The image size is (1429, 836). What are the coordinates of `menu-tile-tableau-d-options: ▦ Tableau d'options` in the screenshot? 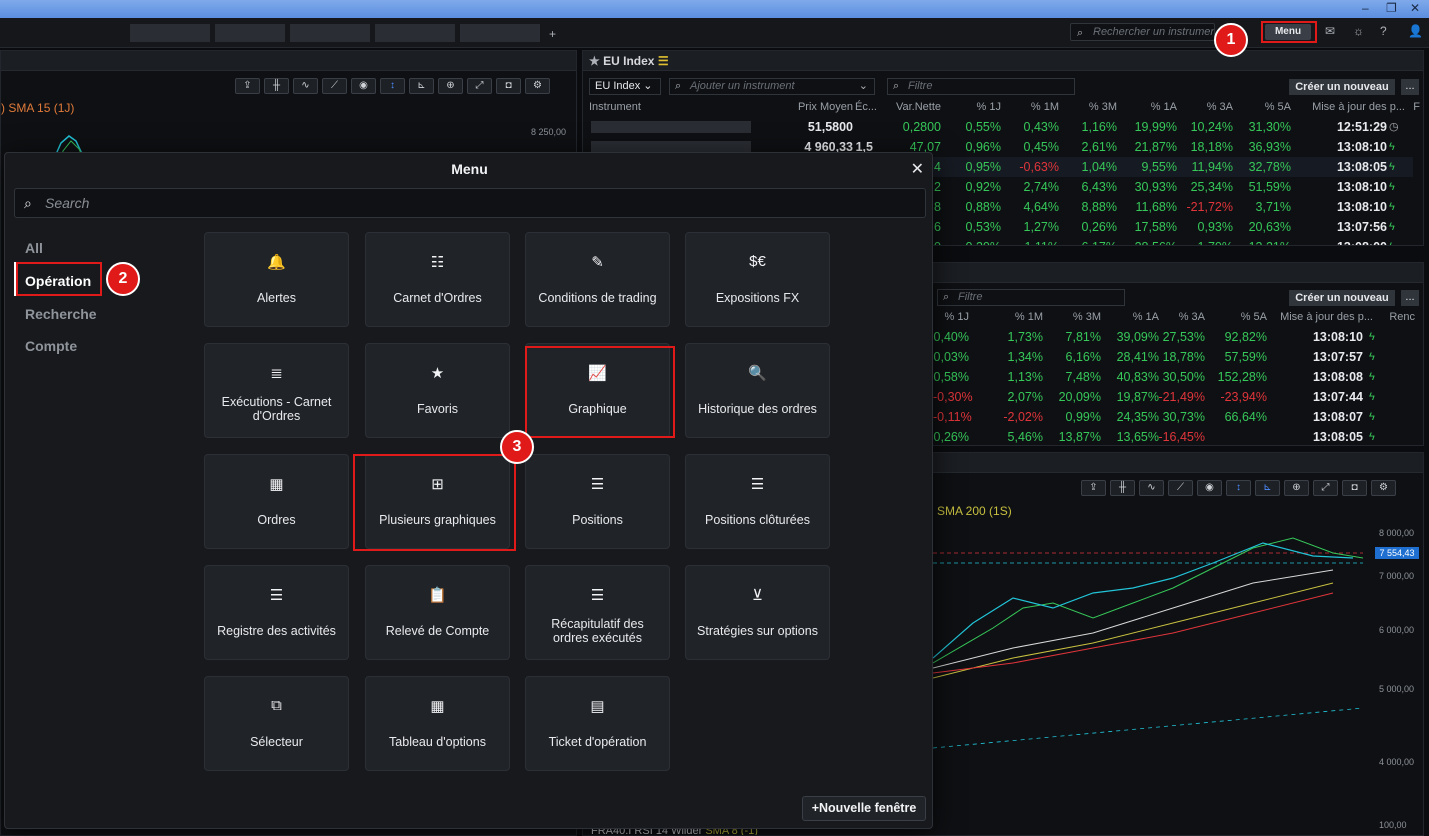 It's located at (437, 723).